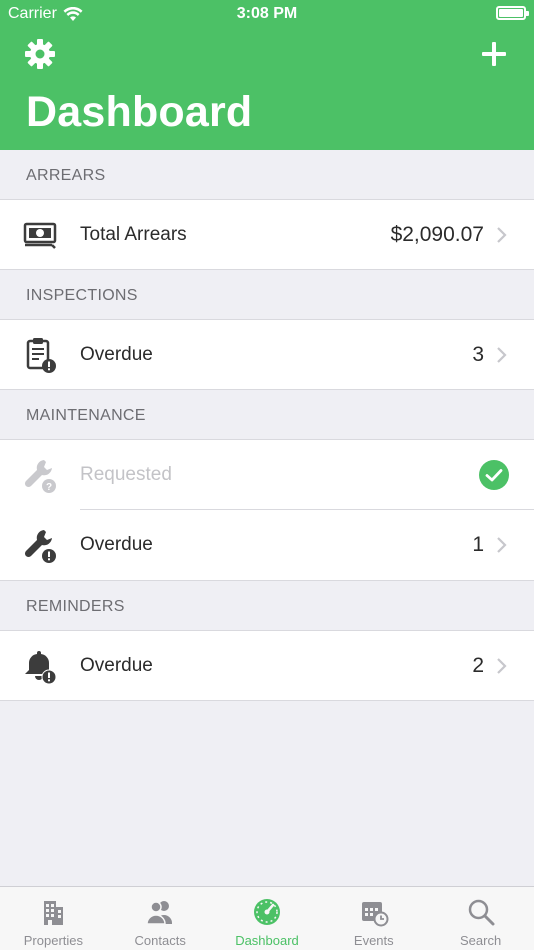  I want to click on row-value: 3, so click(478, 354).